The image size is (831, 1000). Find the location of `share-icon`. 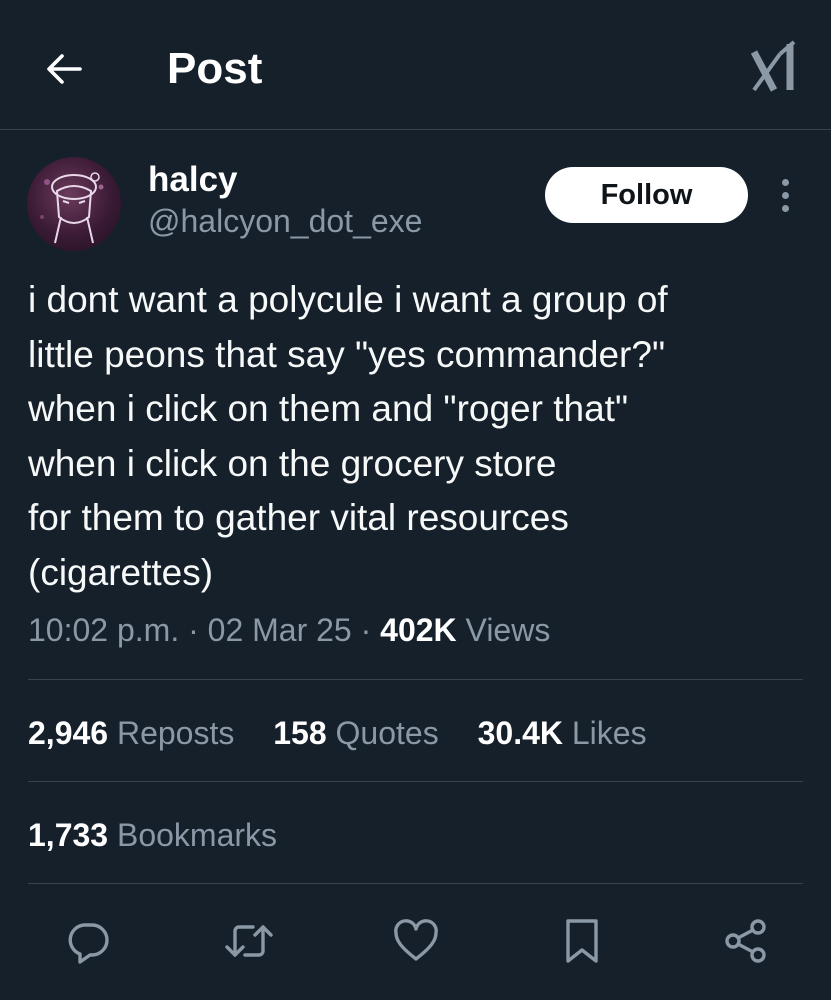

share-icon is located at coordinates (746, 941).